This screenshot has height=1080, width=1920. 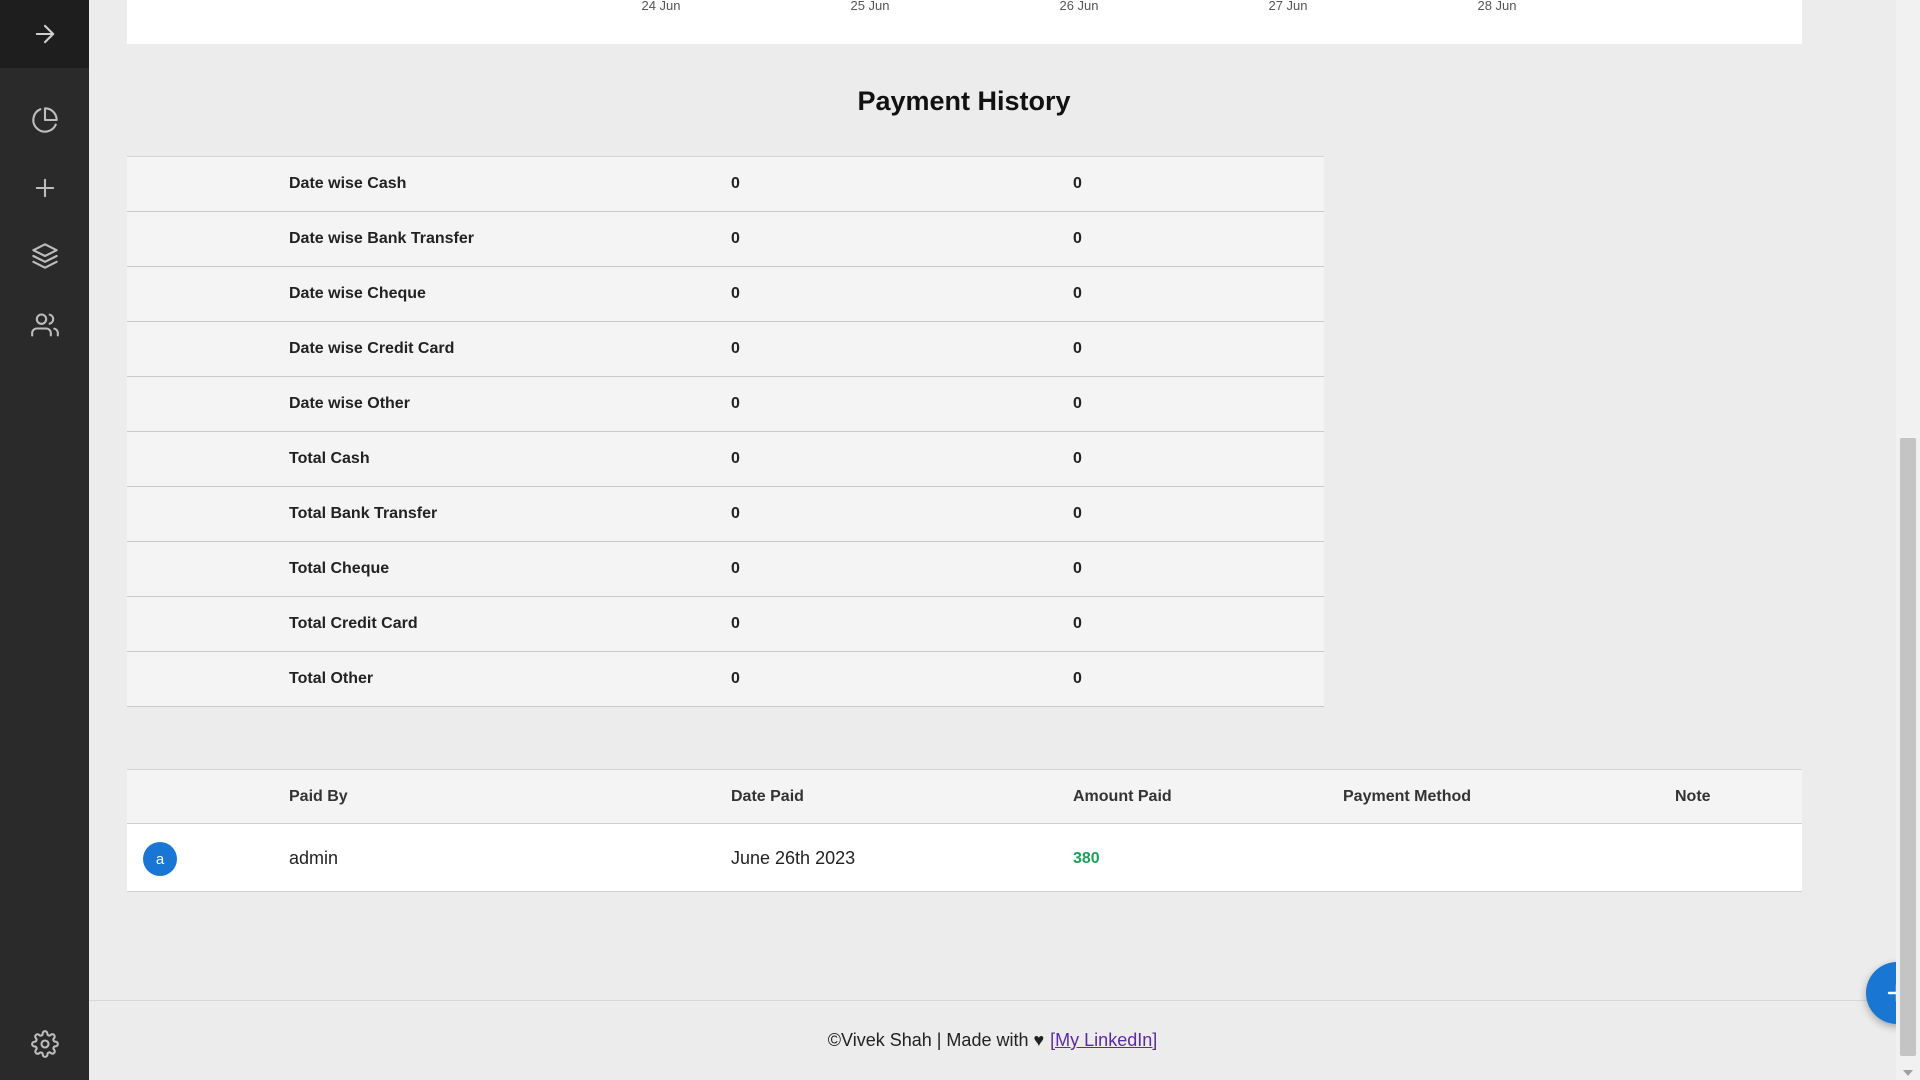 I want to click on x-tick-label: 25 Jun, so click(x=870, y=6).